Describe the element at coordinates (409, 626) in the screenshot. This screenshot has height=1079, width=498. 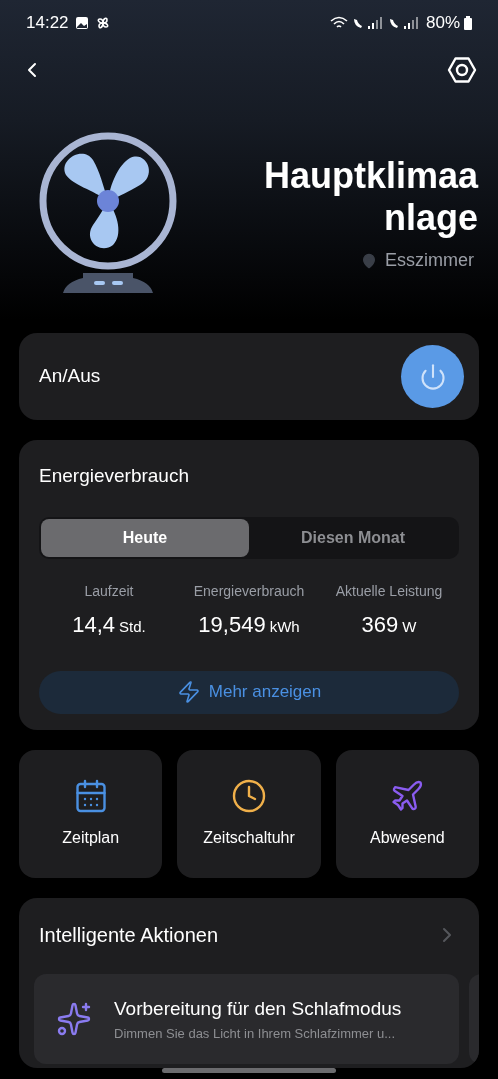
I see `stat-unit: W` at that location.